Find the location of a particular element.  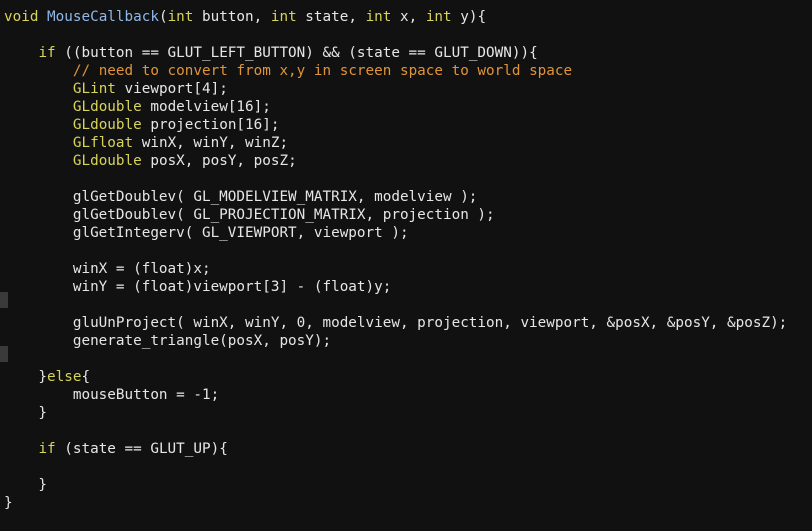

type-token: GLfloat is located at coordinates (103, 143).